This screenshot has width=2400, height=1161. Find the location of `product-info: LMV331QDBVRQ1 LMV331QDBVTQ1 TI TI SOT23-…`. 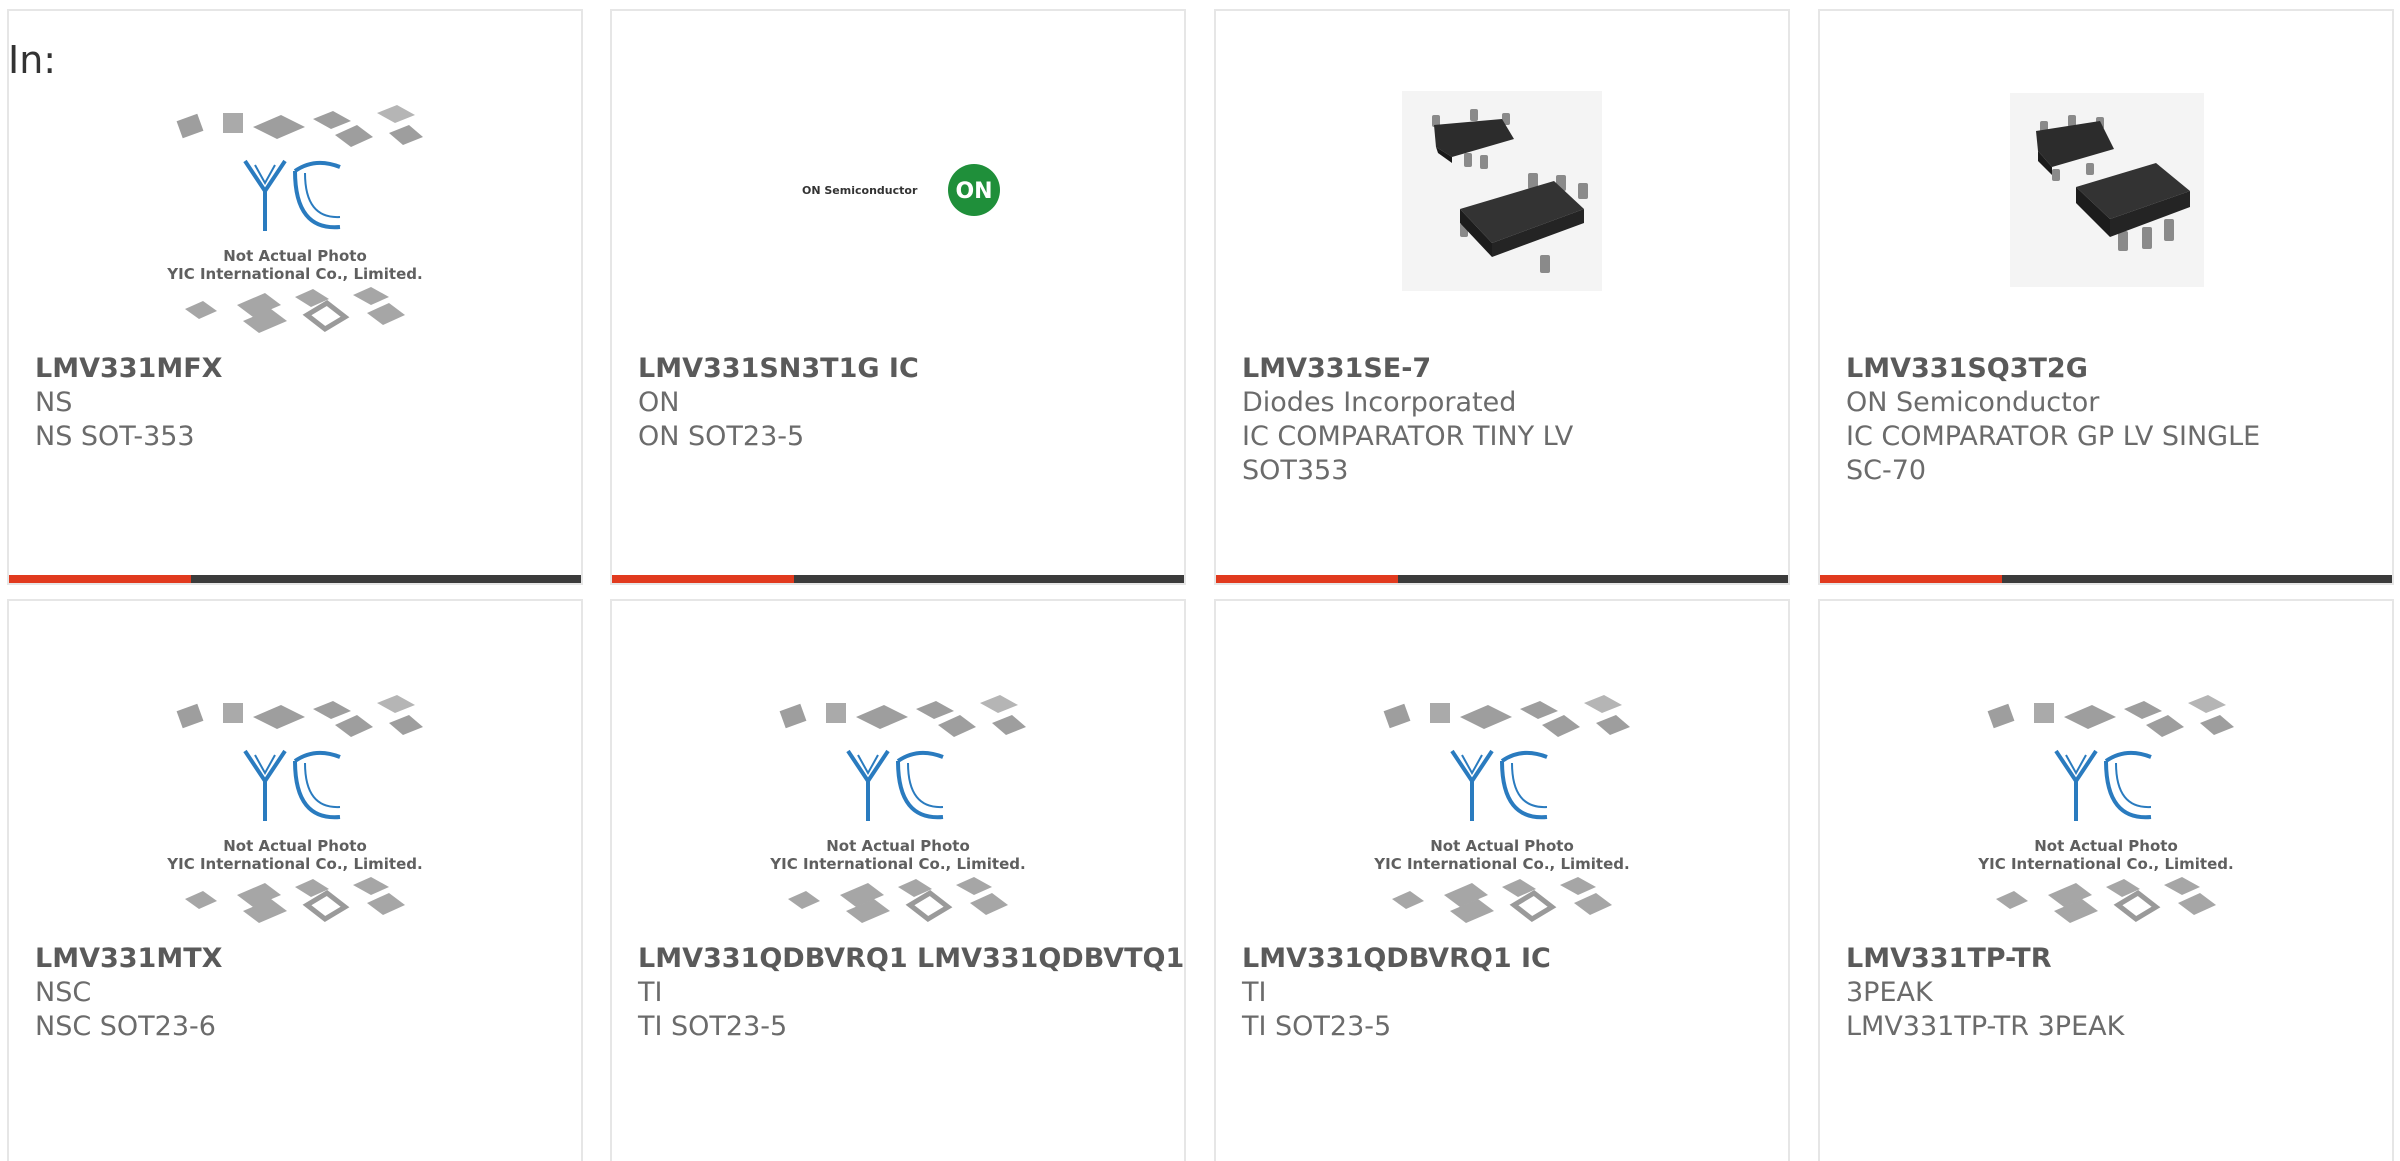

product-info: LMV331QDBVRQ1 LMV331QDBVTQ1 TI TI SOT23-… is located at coordinates (911, 993).